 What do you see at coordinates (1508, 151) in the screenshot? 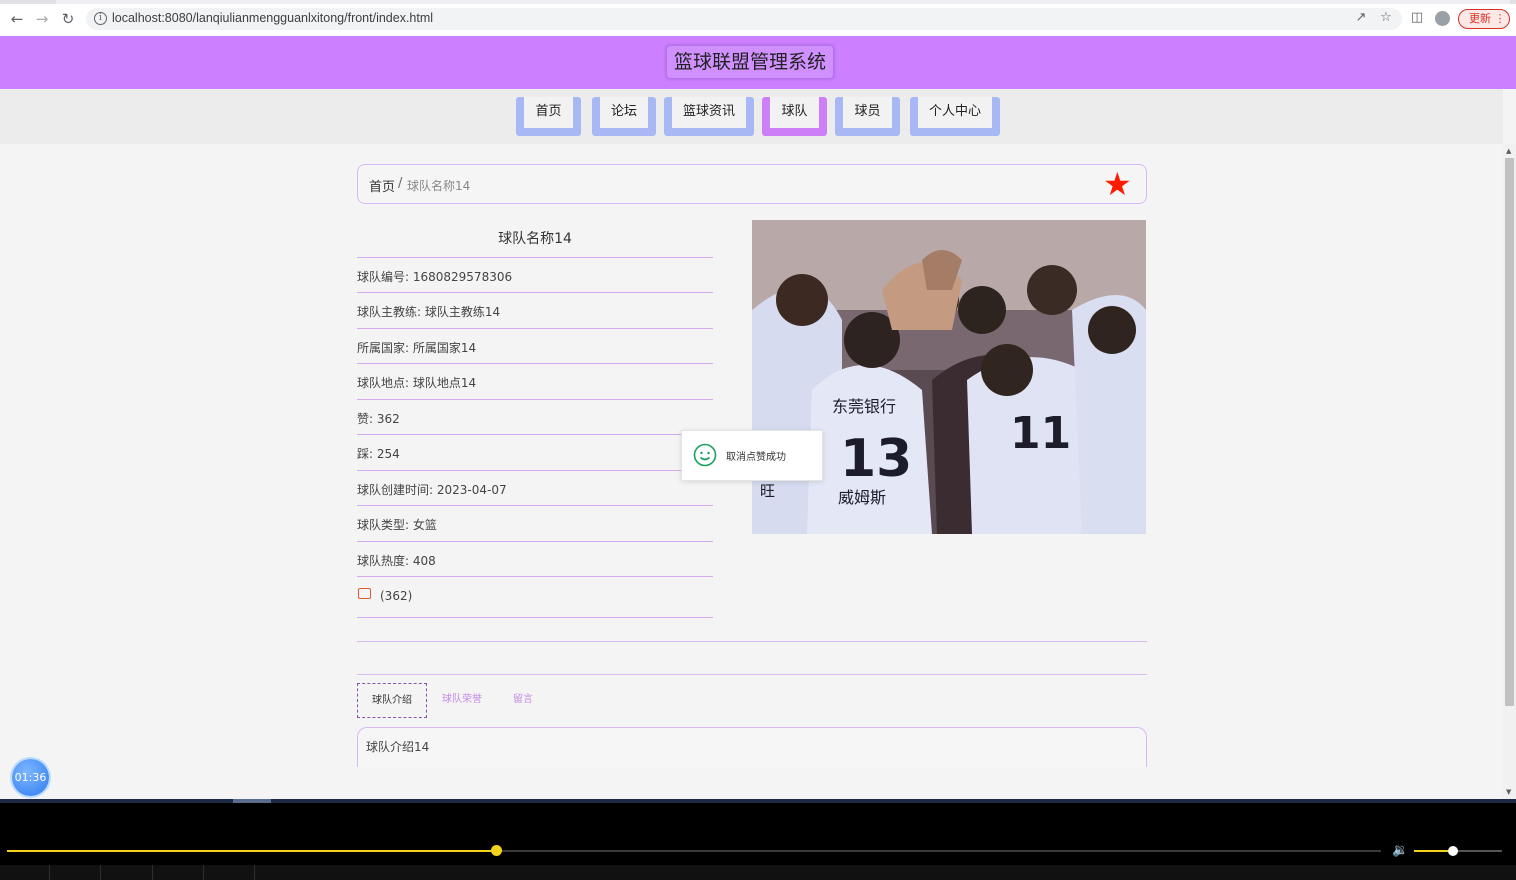
I see `scroll-up-icon: ▲` at bounding box center [1508, 151].